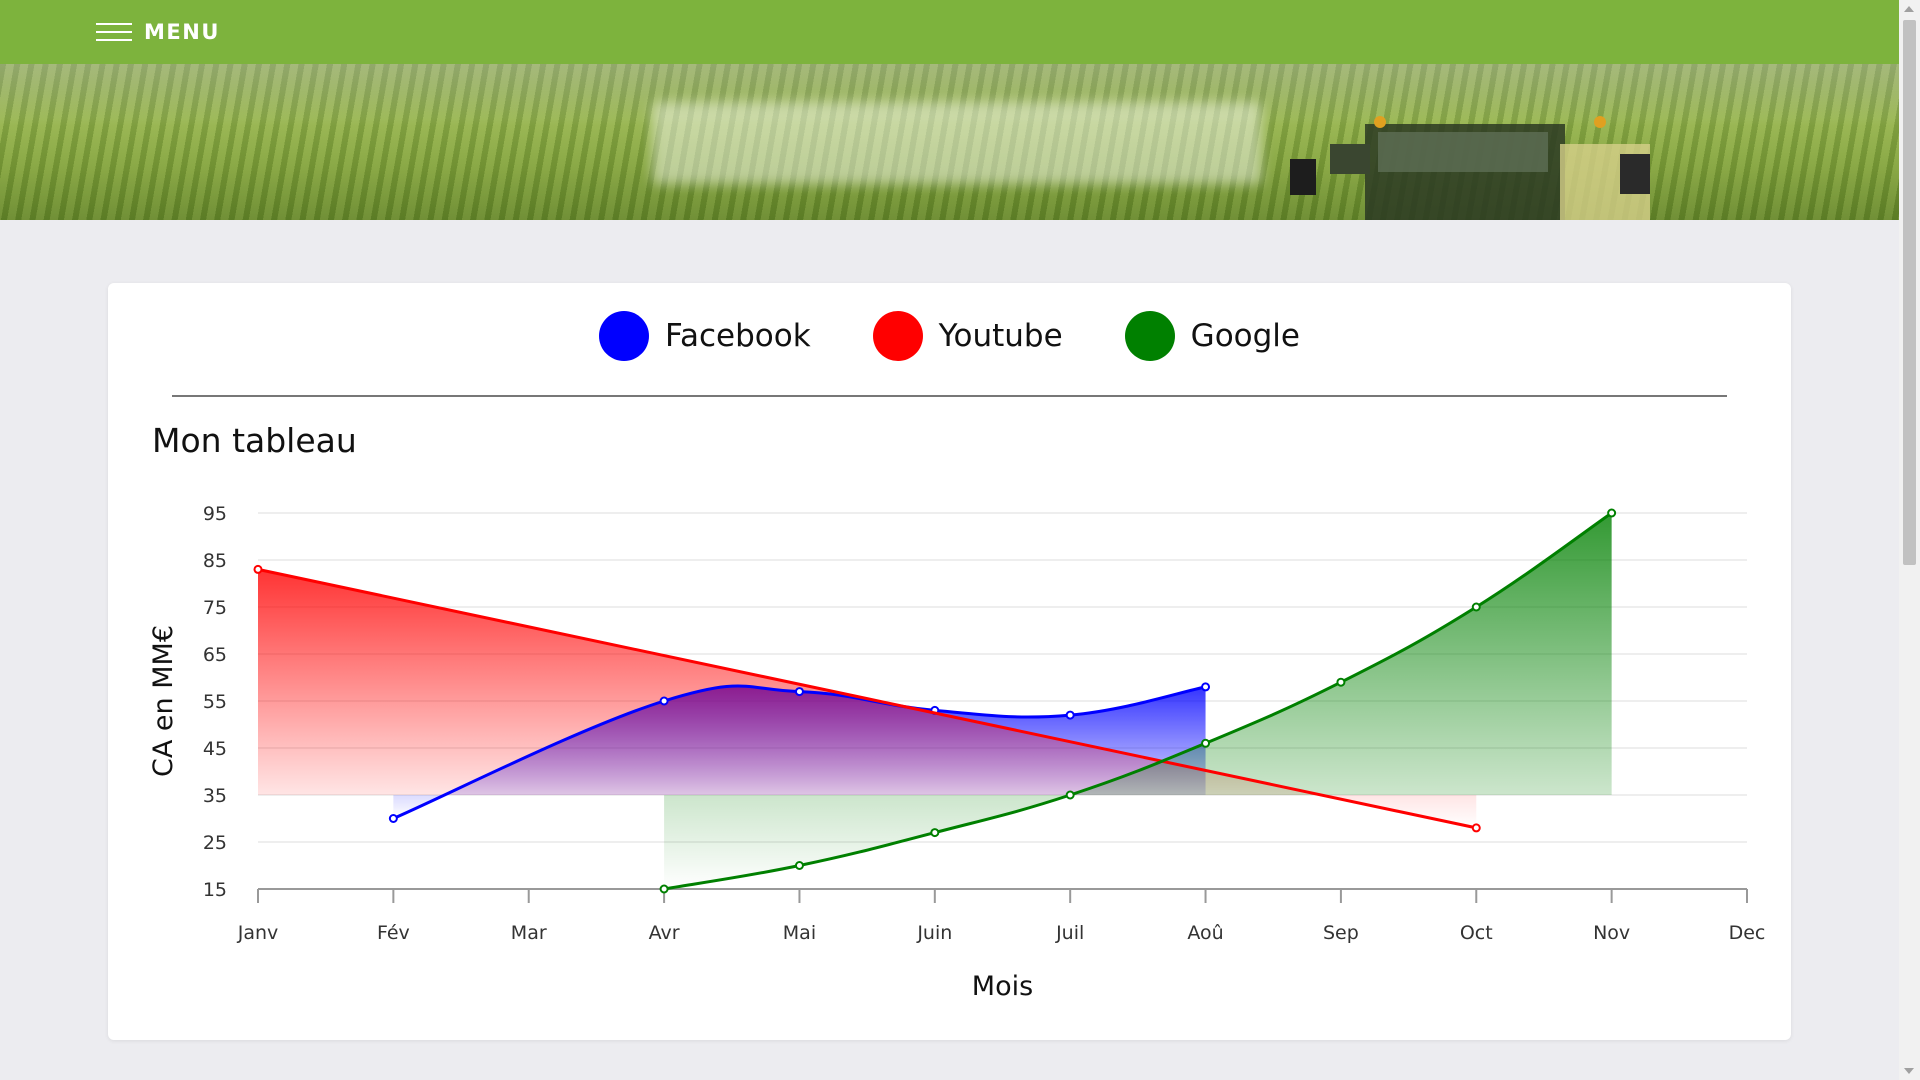 The height and width of the screenshot is (1080, 1920). Describe the element at coordinates (664, 933) in the screenshot. I see `x-tick-label: Avr` at that location.